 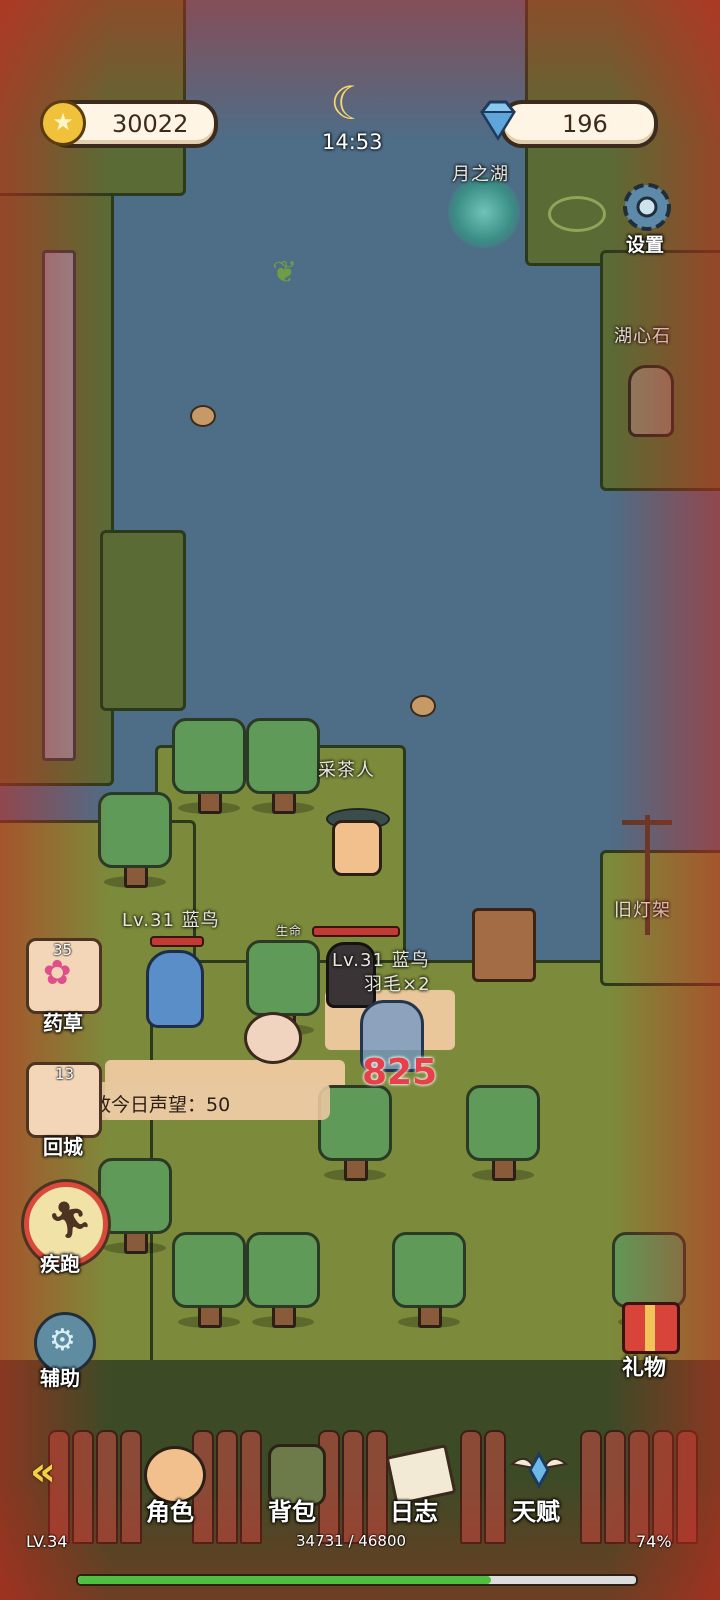 I want to click on compass-icon: ⚙, so click(x=62, y=1340).